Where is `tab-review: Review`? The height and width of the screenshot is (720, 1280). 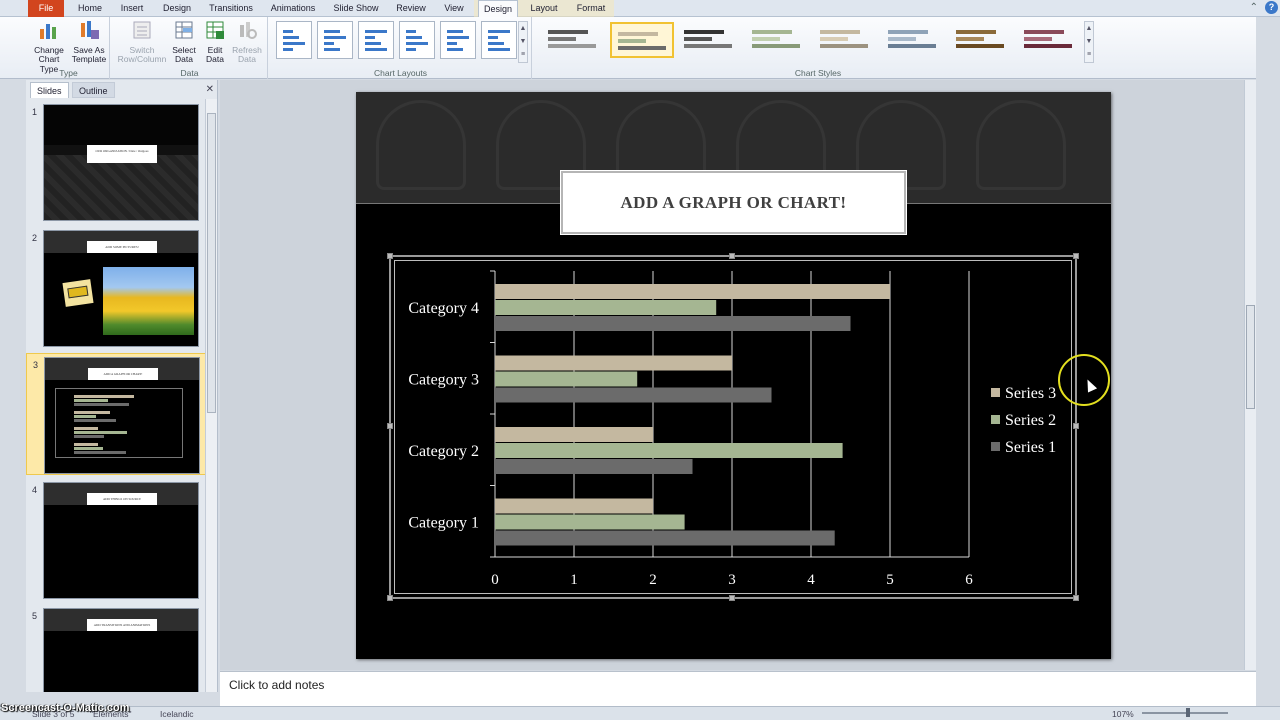
tab-review: Review is located at coordinates (411, 8).